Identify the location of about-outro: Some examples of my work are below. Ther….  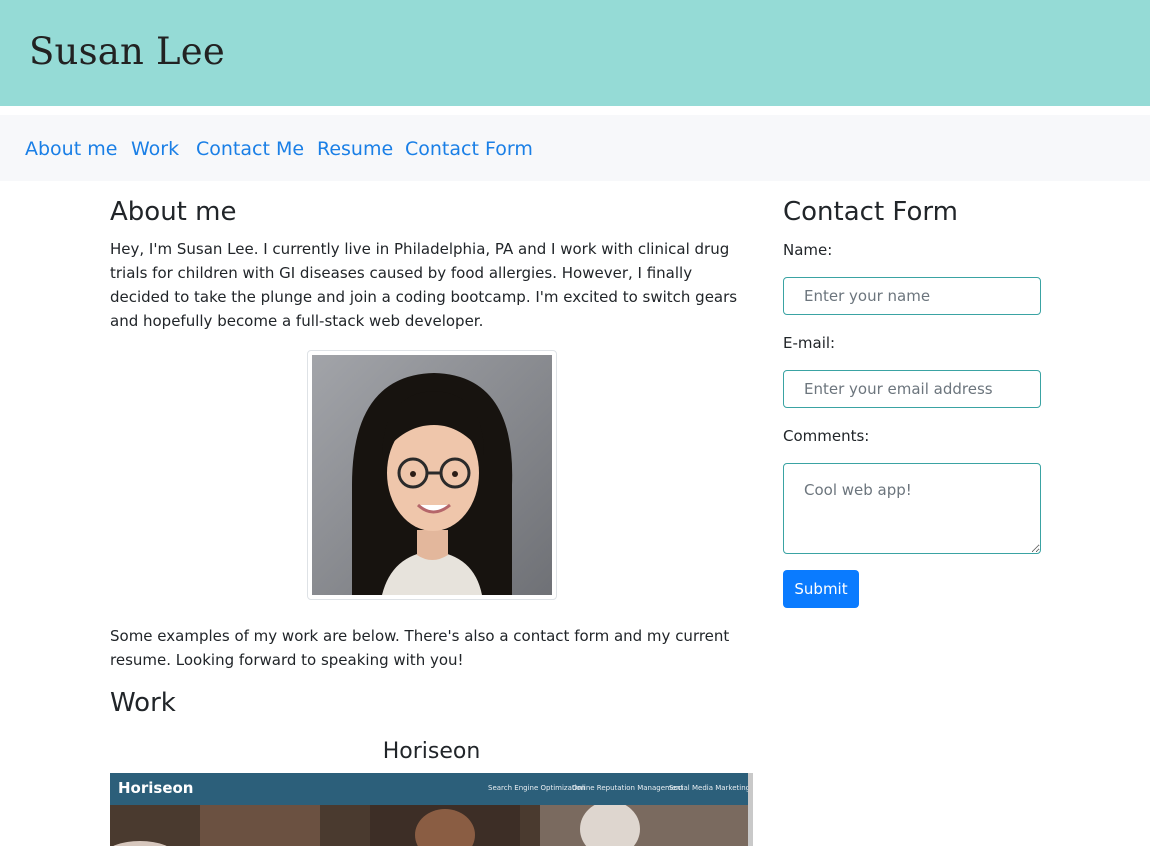
(420, 648).